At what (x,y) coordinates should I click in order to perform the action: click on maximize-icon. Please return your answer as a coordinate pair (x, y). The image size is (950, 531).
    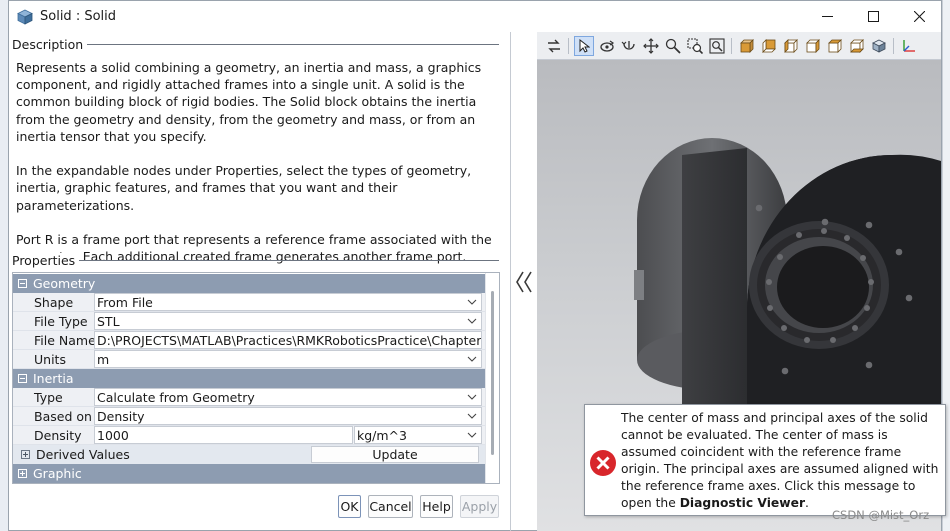
    Looking at the image, I should click on (873, 16).